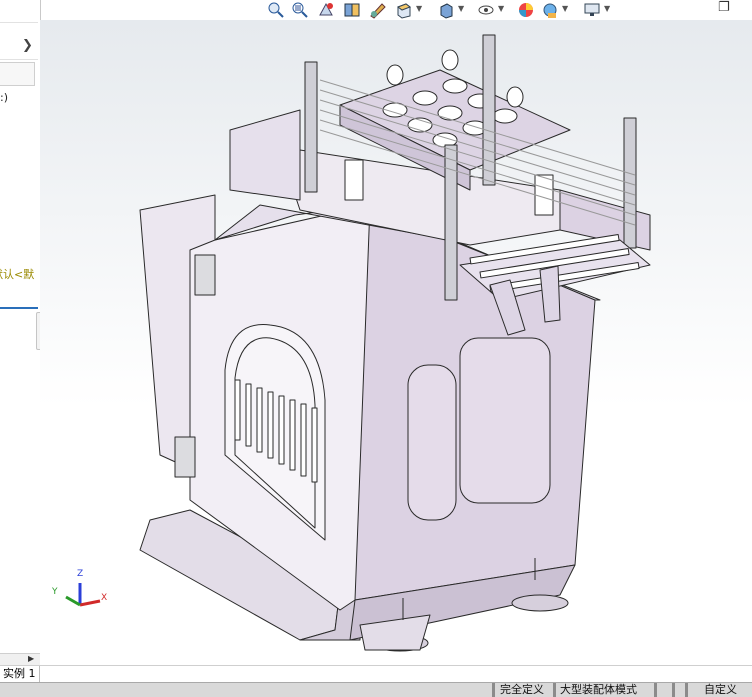  Describe the element at coordinates (598, 689) in the screenshot. I see `status-large-assembly-mode: 大型装配体模式` at that location.